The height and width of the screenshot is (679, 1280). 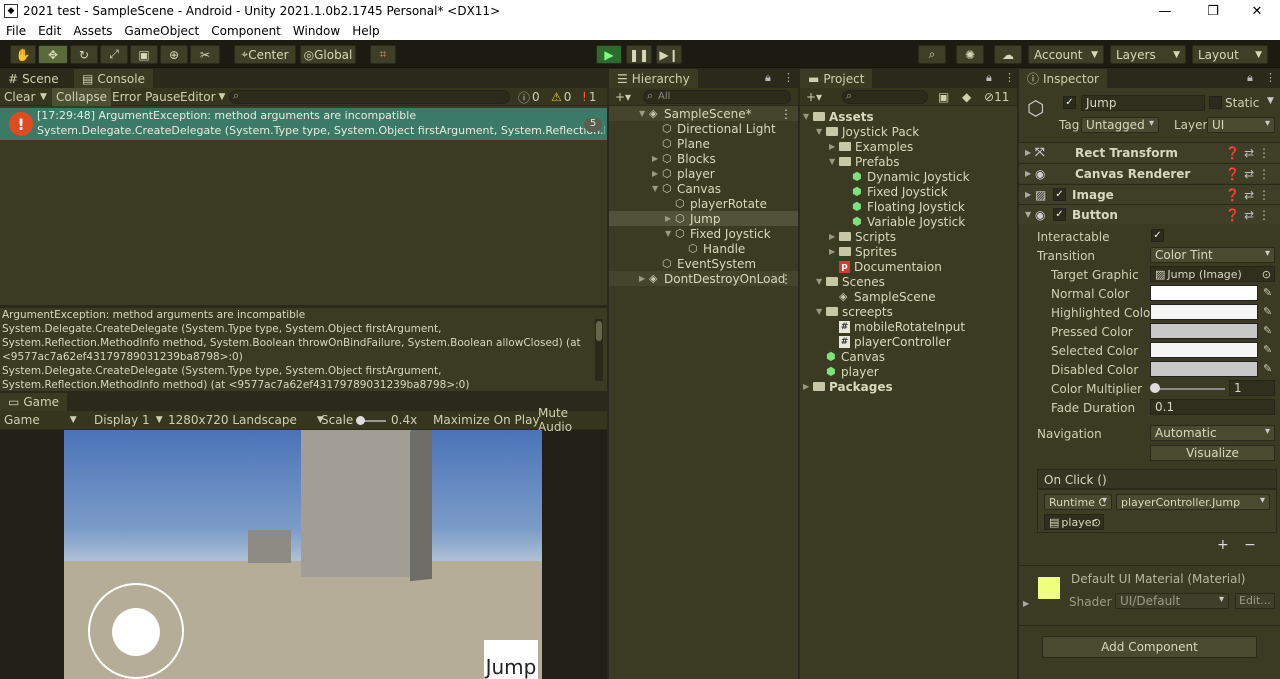 I want to click on tree-item: # mobileRotateInput, so click(x=908, y=326).